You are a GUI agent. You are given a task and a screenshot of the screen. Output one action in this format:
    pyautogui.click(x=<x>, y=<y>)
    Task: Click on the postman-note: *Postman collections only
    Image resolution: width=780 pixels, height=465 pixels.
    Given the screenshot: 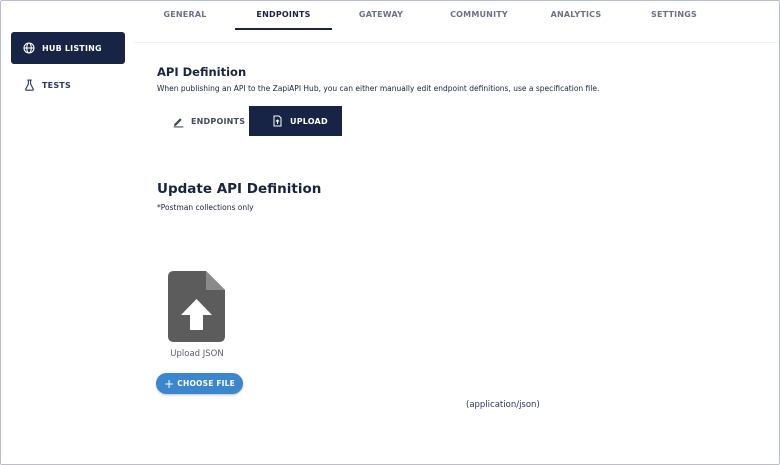 What is the action you would take?
    pyautogui.click(x=205, y=207)
    